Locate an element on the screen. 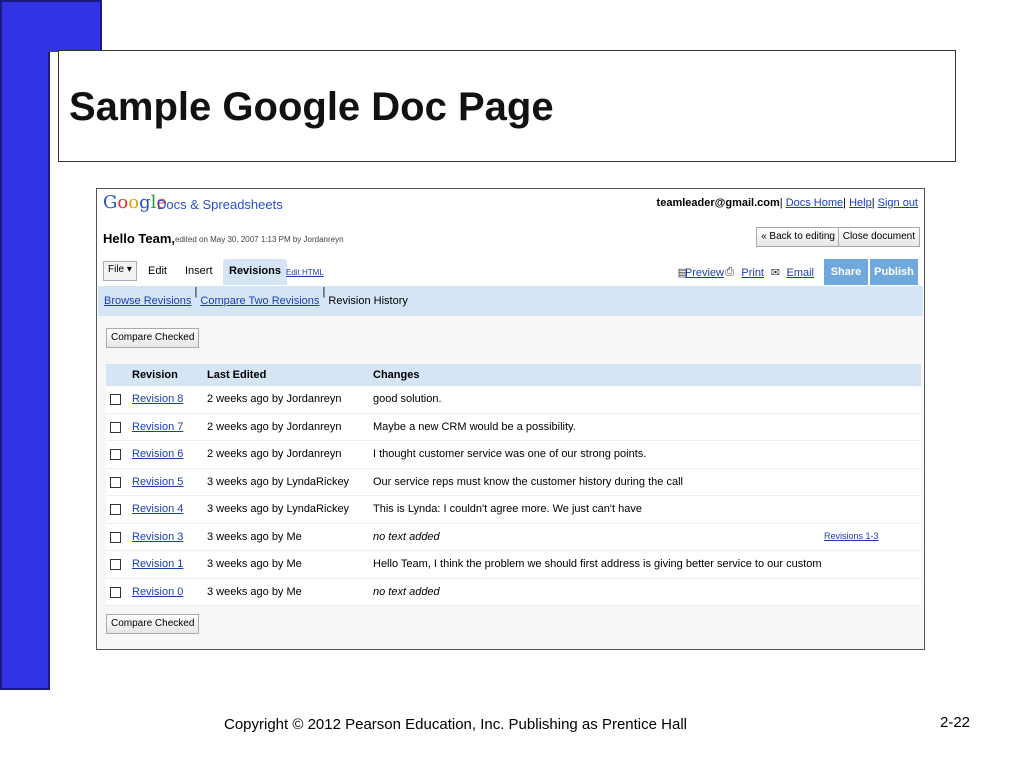 This screenshot has width=1024, height=768. table-header: Revision Last Edited Changes is located at coordinates (513, 375).